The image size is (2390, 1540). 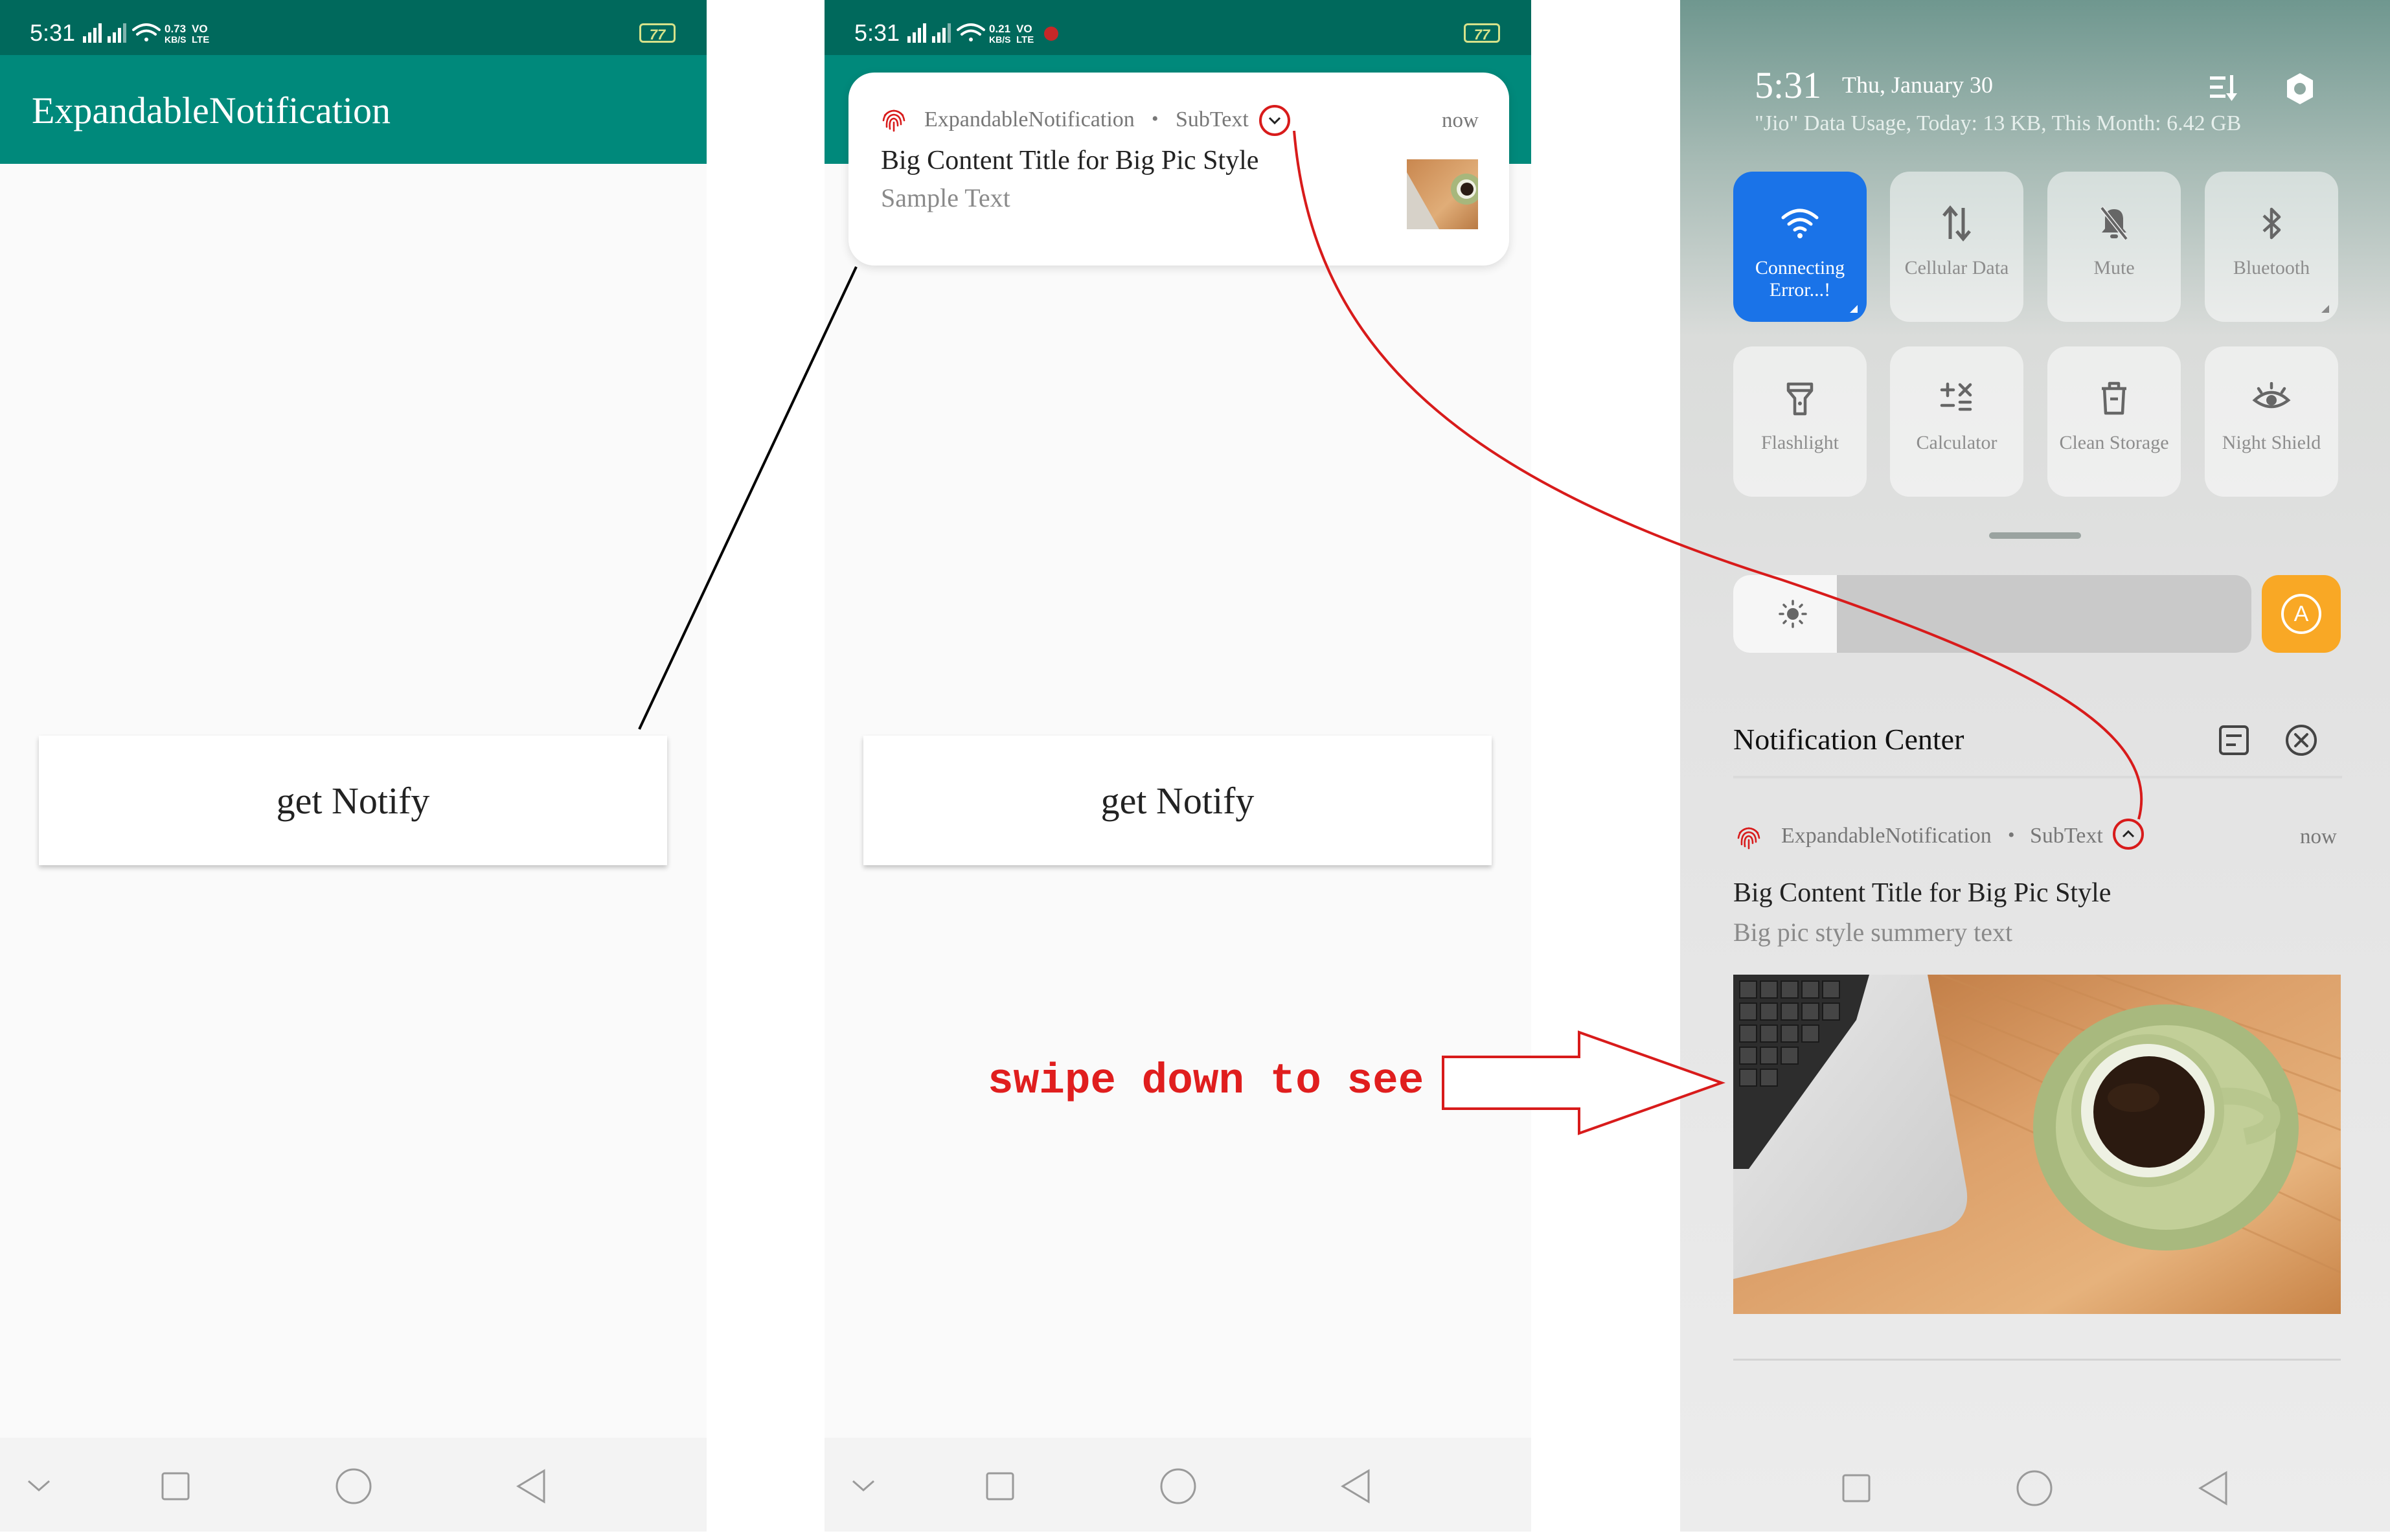 What do you see at coordinates (2114, 442) in the screenshot?
I see `tile-label: Clean Storage` at bounding box center [2114, 442].